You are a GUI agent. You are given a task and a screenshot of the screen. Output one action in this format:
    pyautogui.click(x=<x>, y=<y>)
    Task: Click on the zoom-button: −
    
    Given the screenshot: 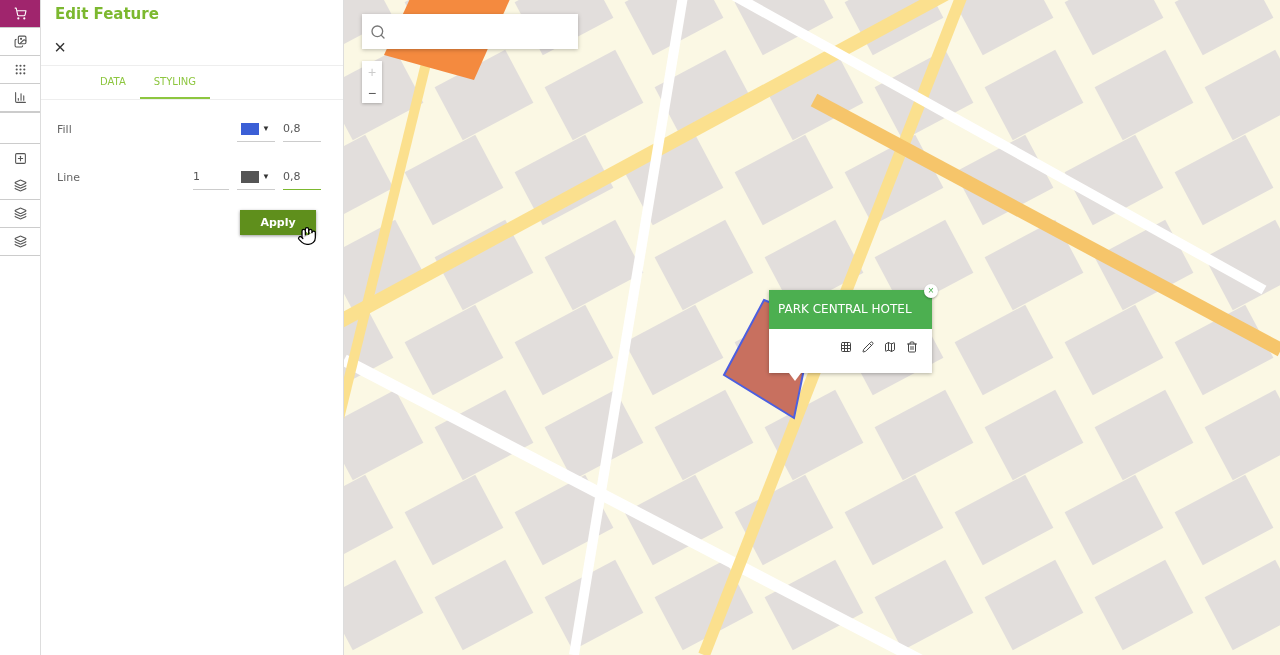 What is the action you would take?
    pyautogui.click(x=372, y=92)
    